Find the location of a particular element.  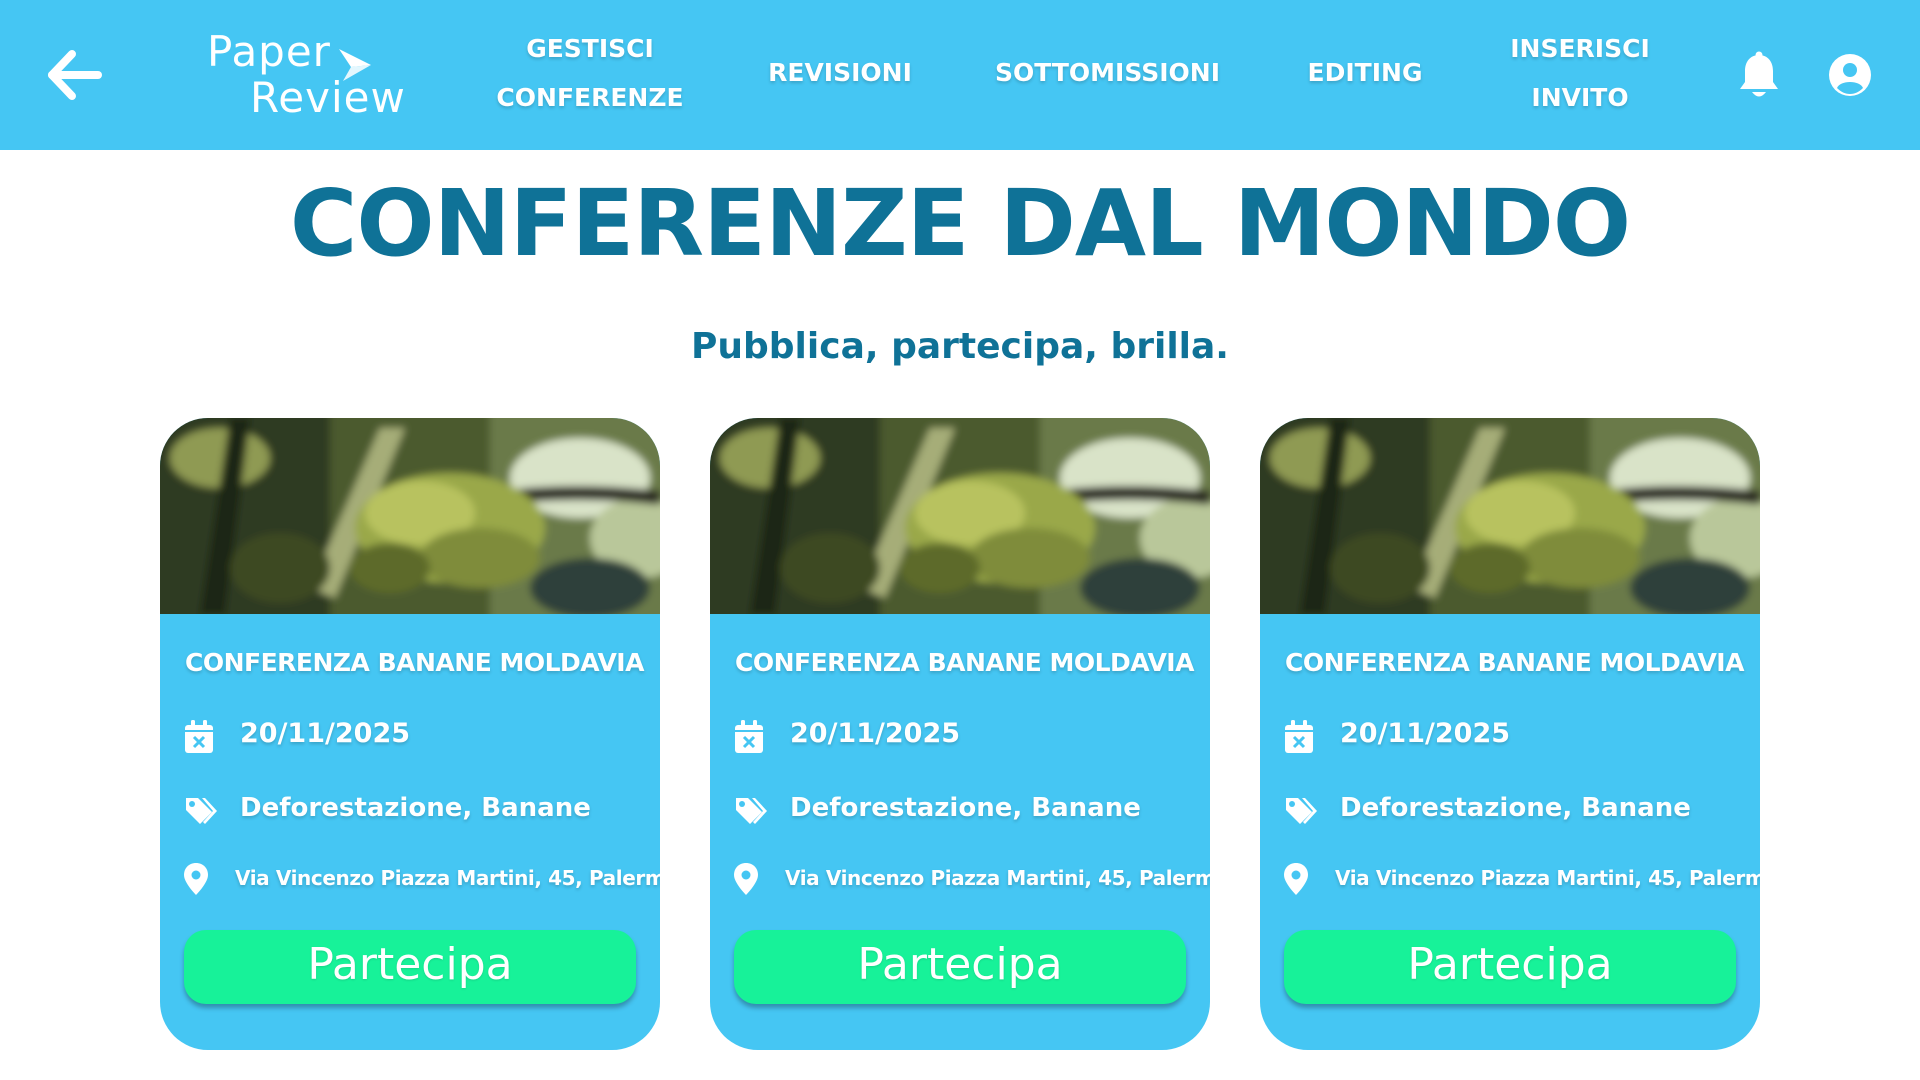

user-circle-icon is located at coordinates (1850, 75).